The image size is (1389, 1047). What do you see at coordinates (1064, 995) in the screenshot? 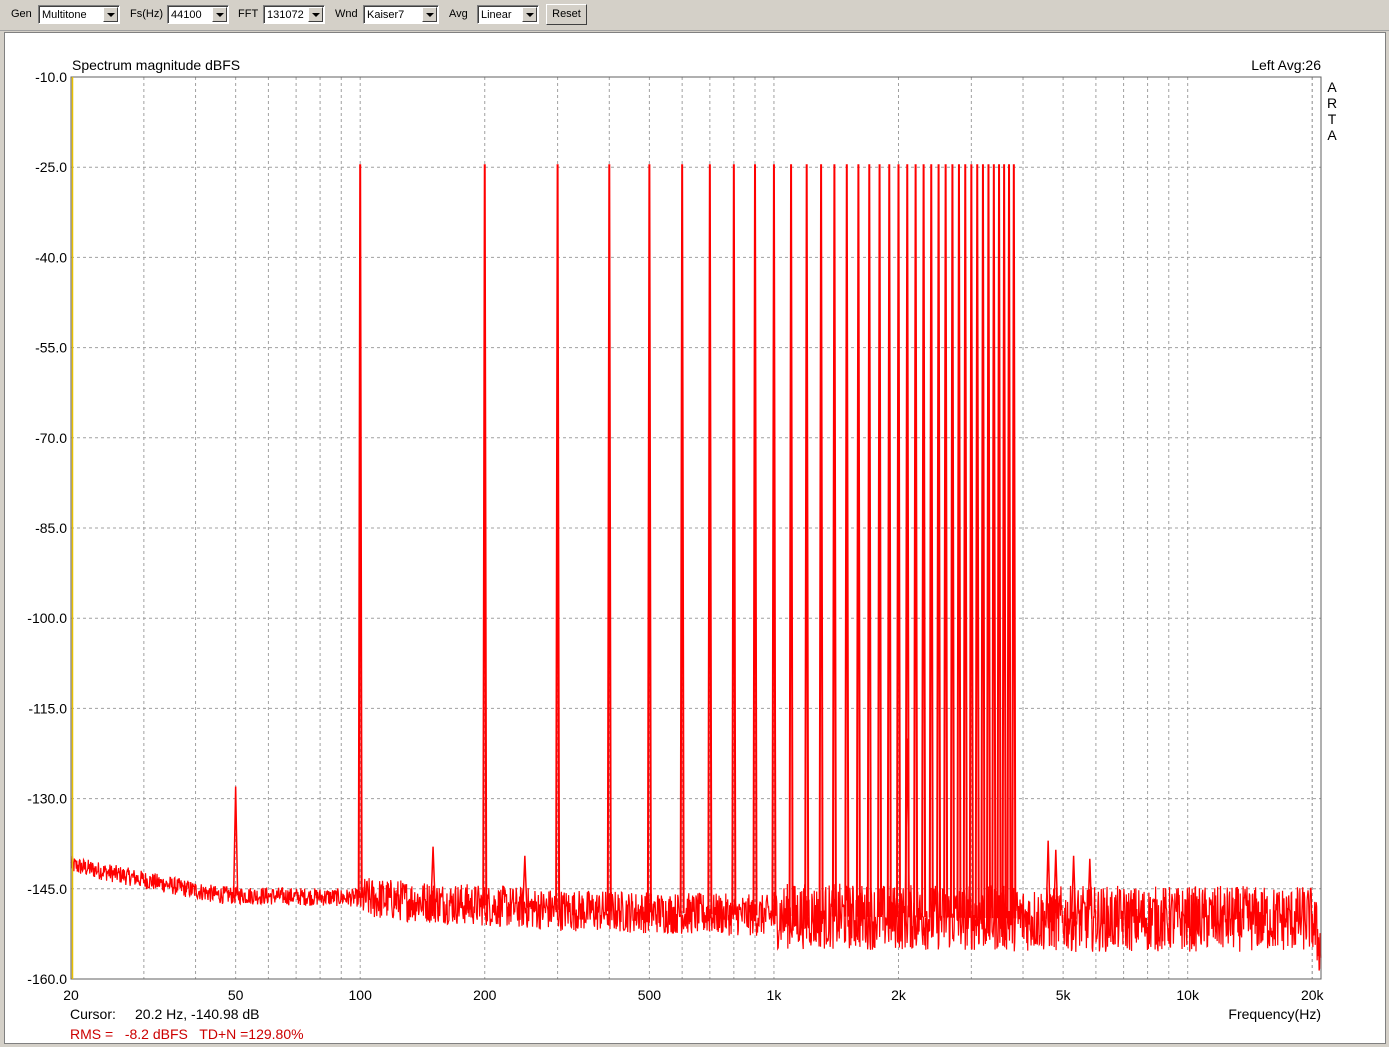
I see `x-tick-label: 5k` at bounding box center [1064, 995].